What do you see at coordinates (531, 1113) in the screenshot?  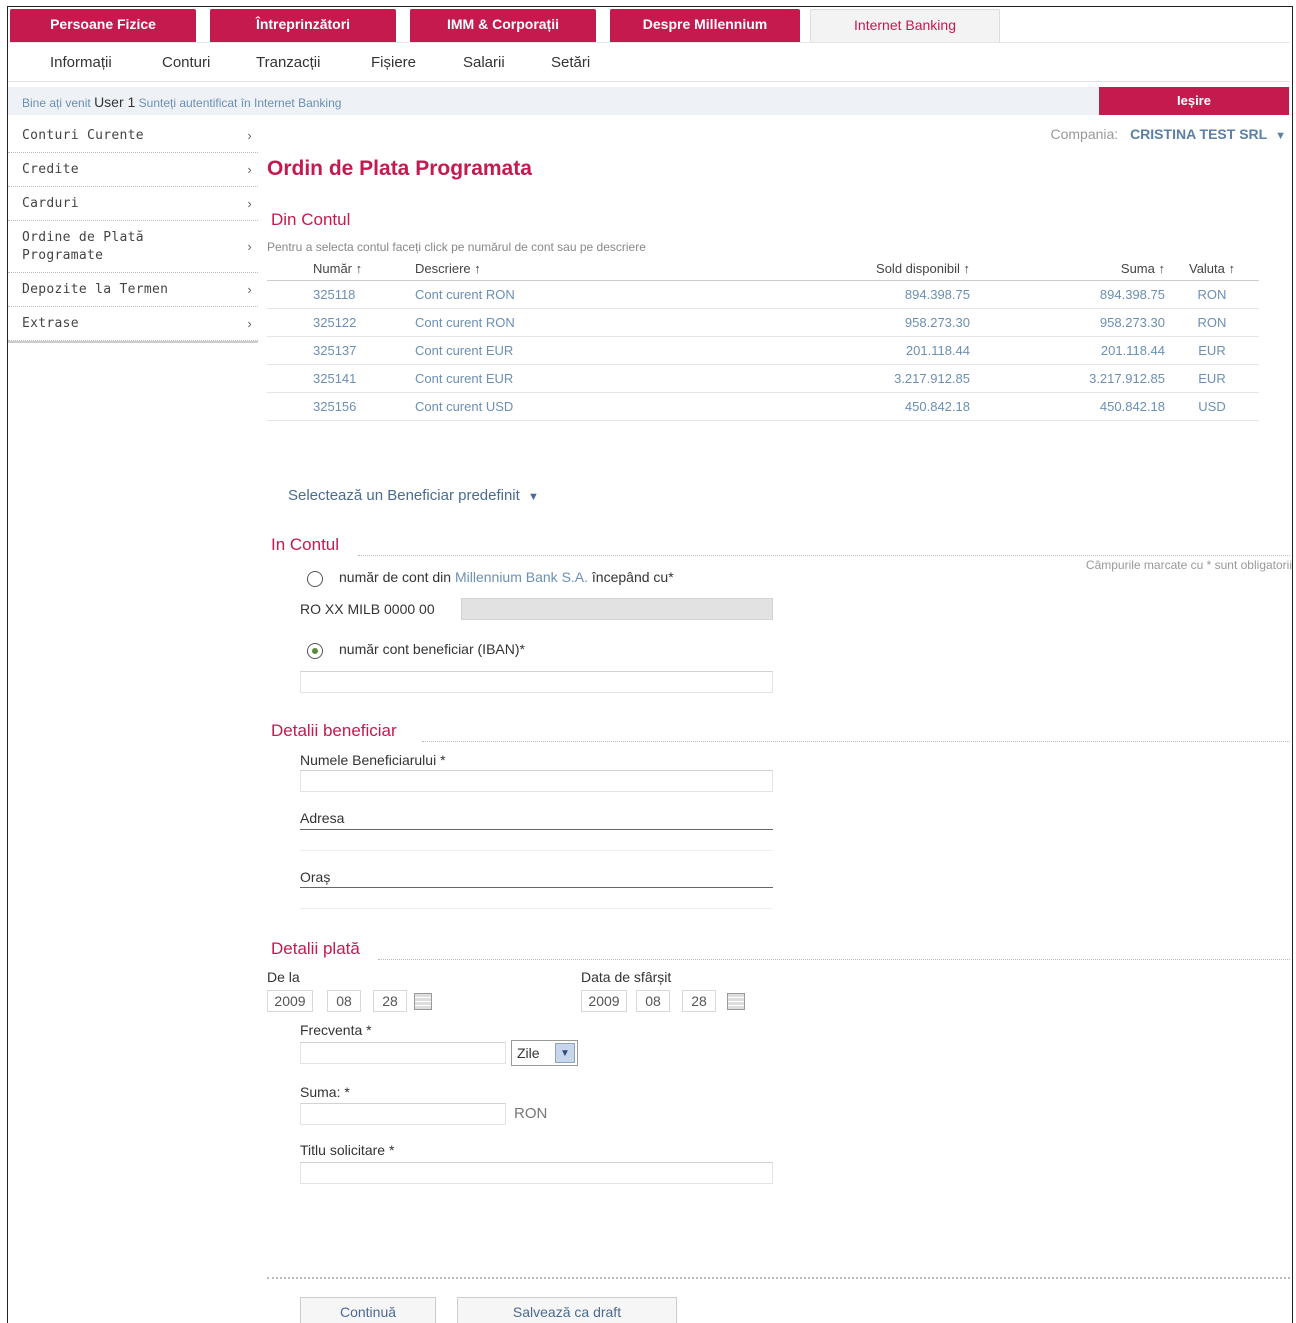 I see `amount-currency: RON` at bounding box center [531, 1113].